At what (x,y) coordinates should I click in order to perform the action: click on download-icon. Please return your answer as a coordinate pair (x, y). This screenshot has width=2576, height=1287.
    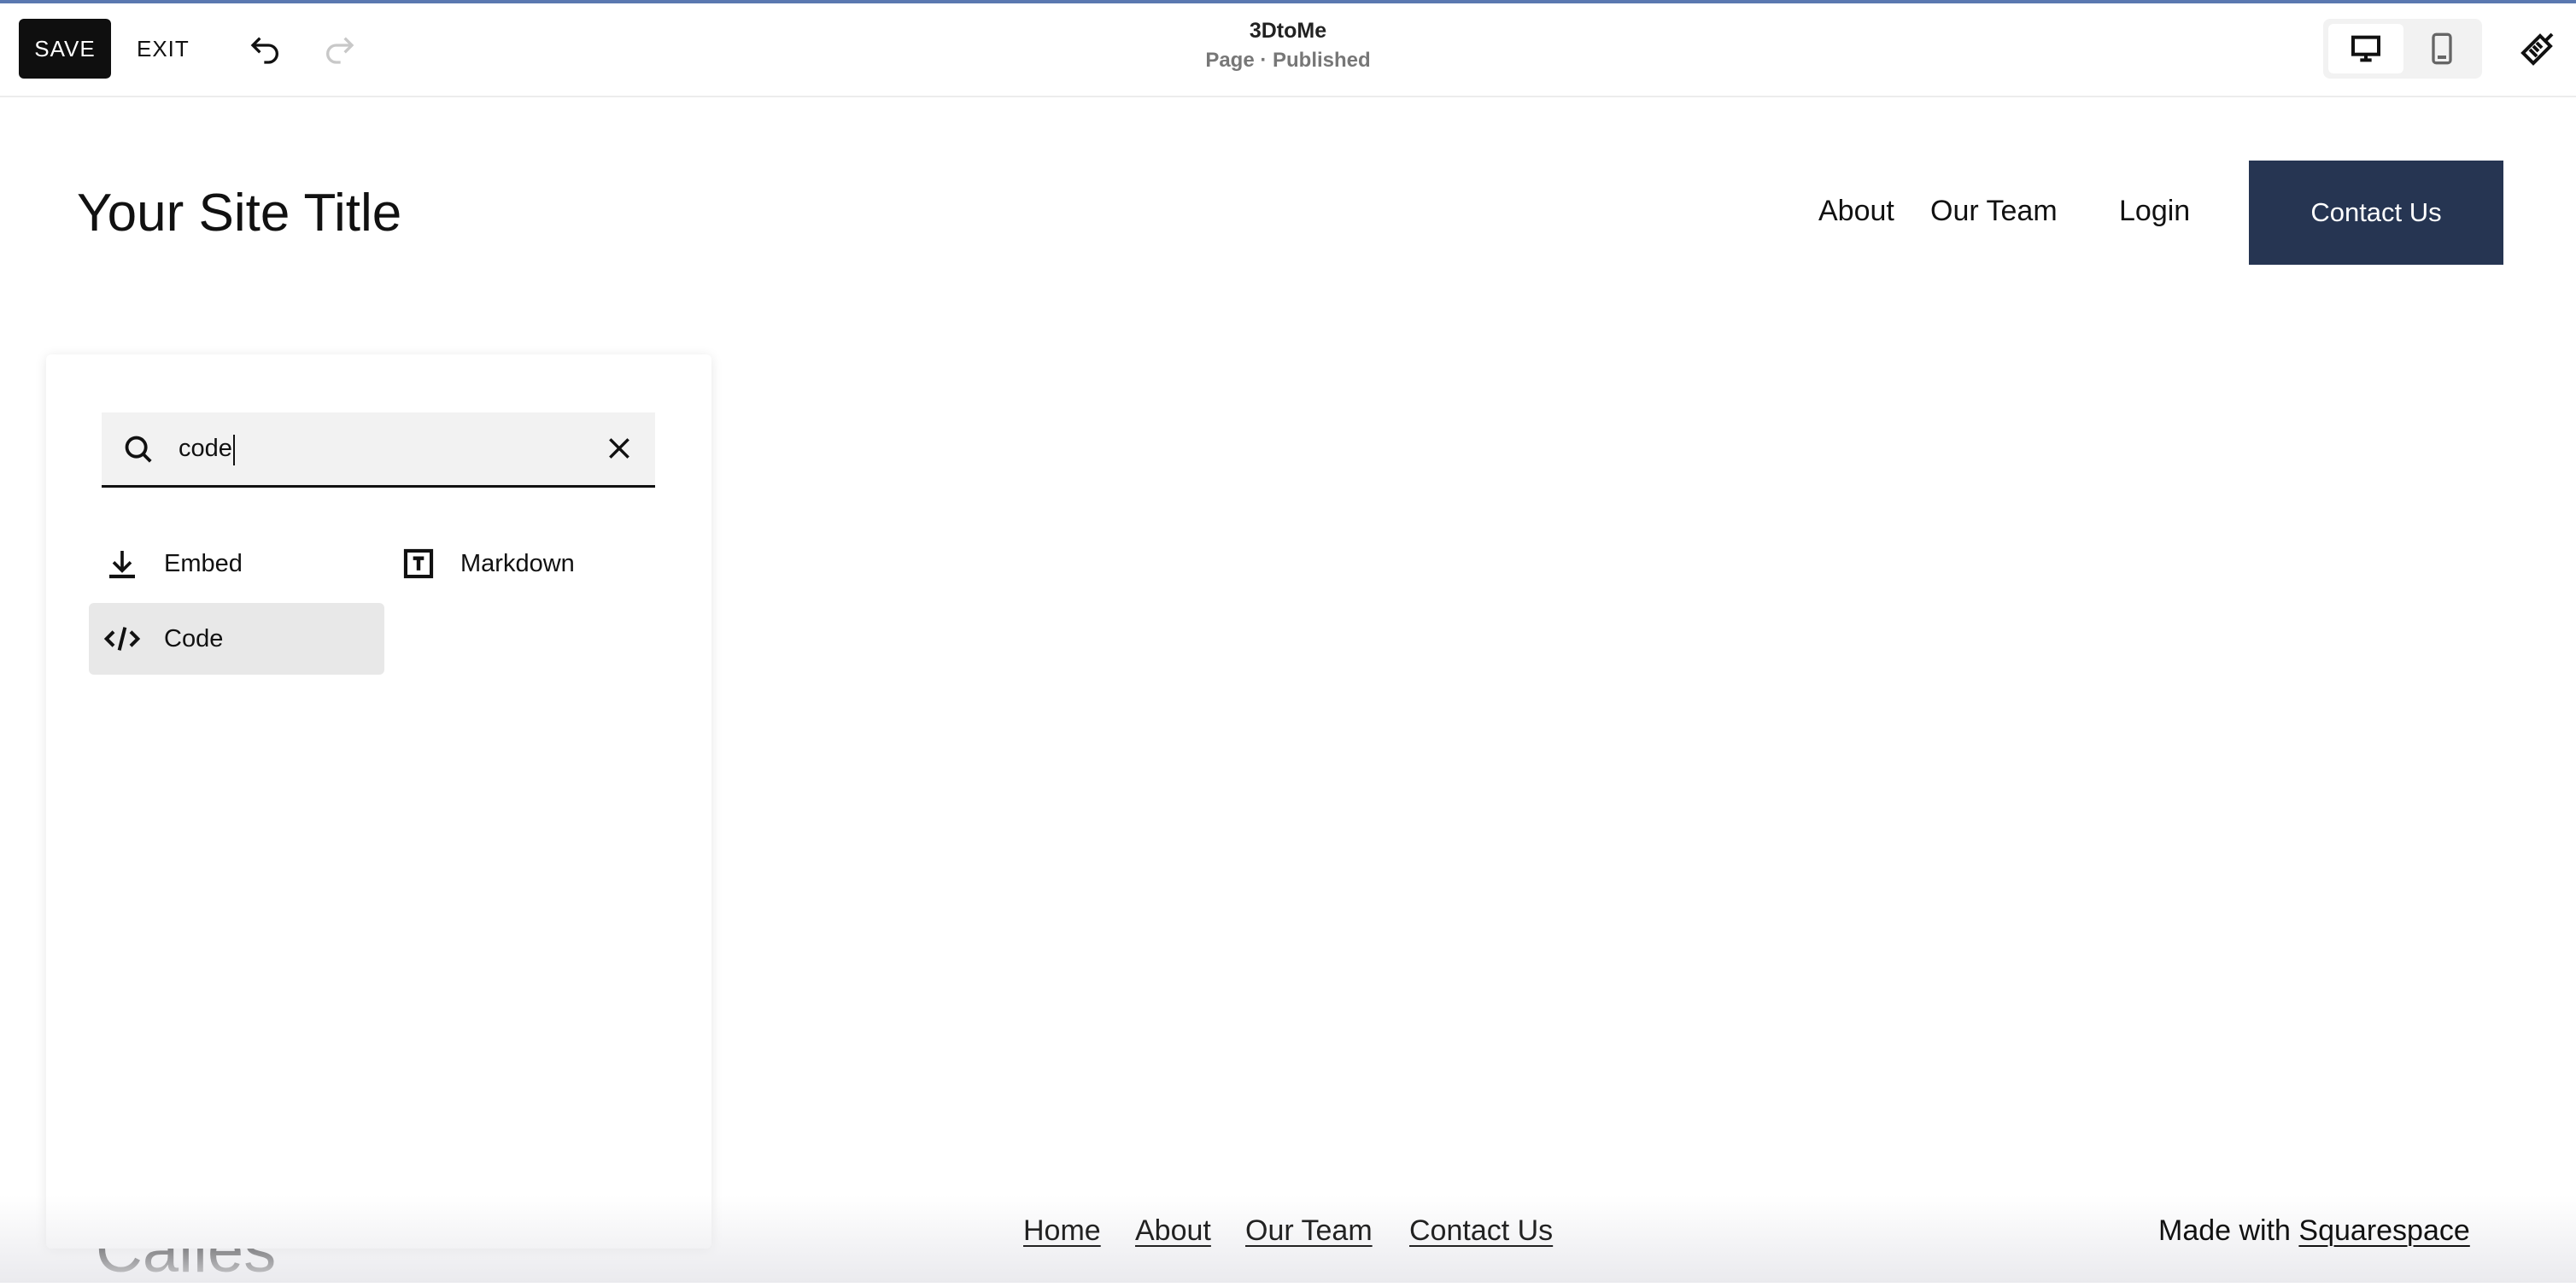
    Looking at the image, I should click on (122, 563).